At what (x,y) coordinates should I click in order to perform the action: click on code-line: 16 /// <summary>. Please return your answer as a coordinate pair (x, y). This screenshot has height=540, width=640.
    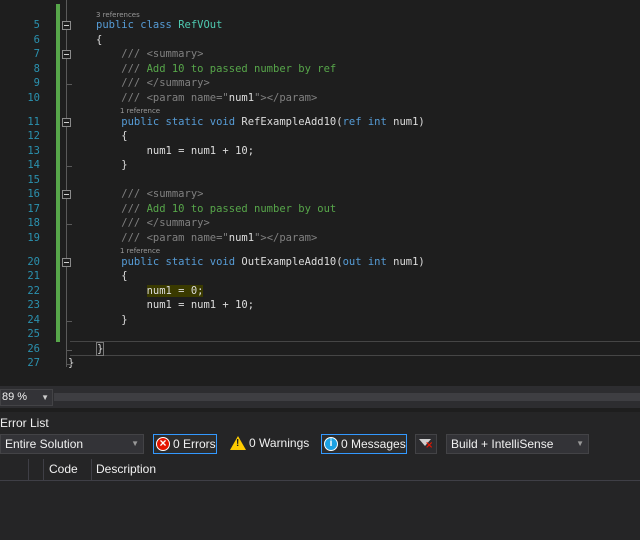
    Looking at the image, I should click on (320, 194).